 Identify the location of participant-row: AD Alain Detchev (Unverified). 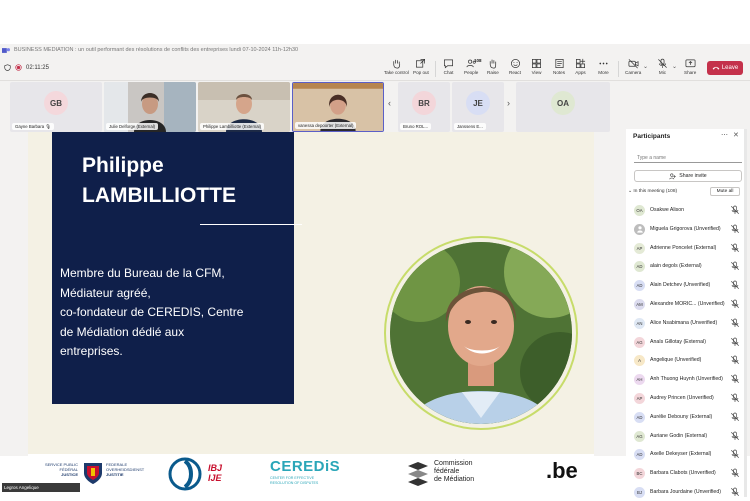
(687, 285).